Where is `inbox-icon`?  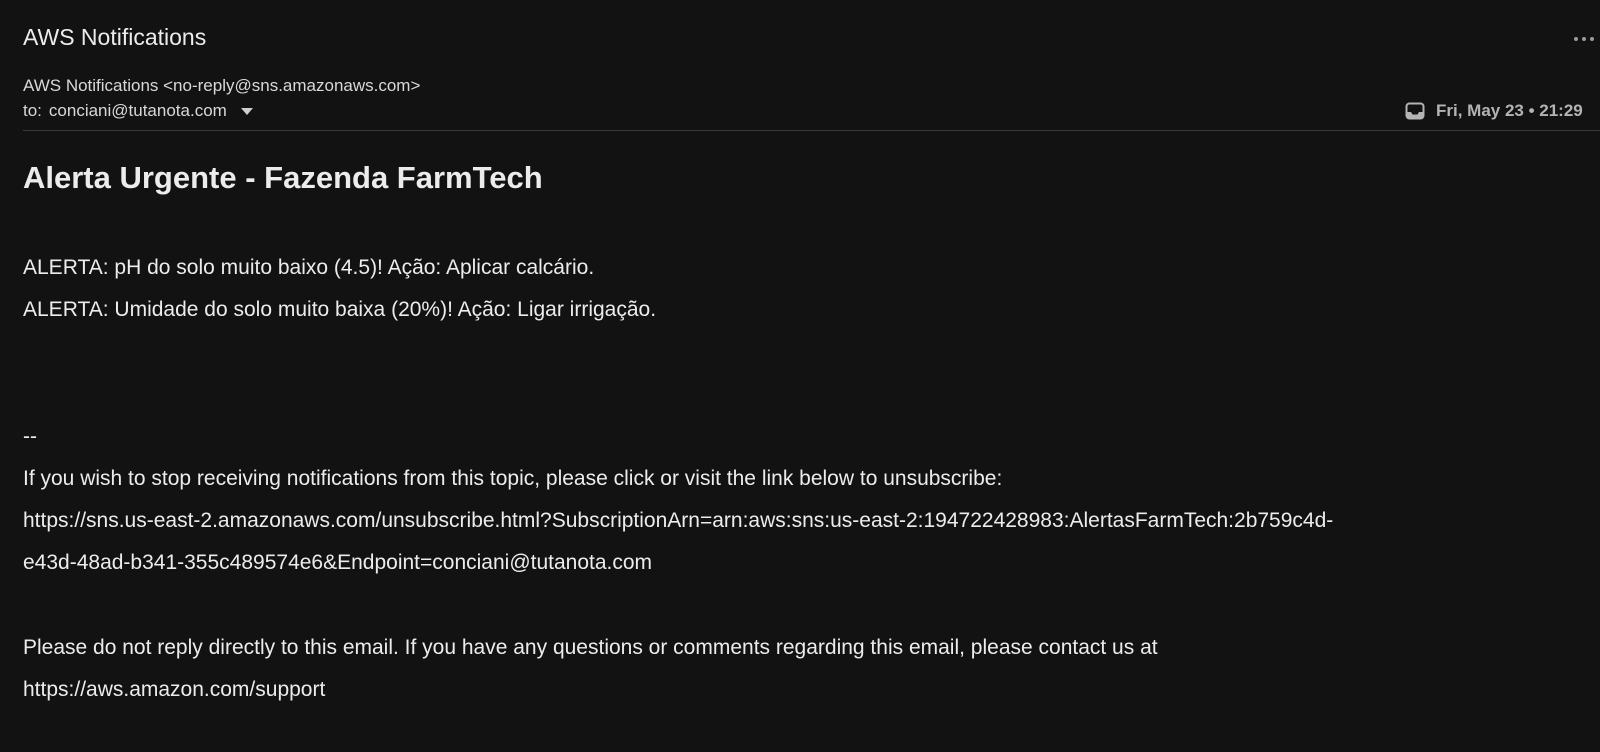
inbox-icon is located at coordinates (1415, 111).